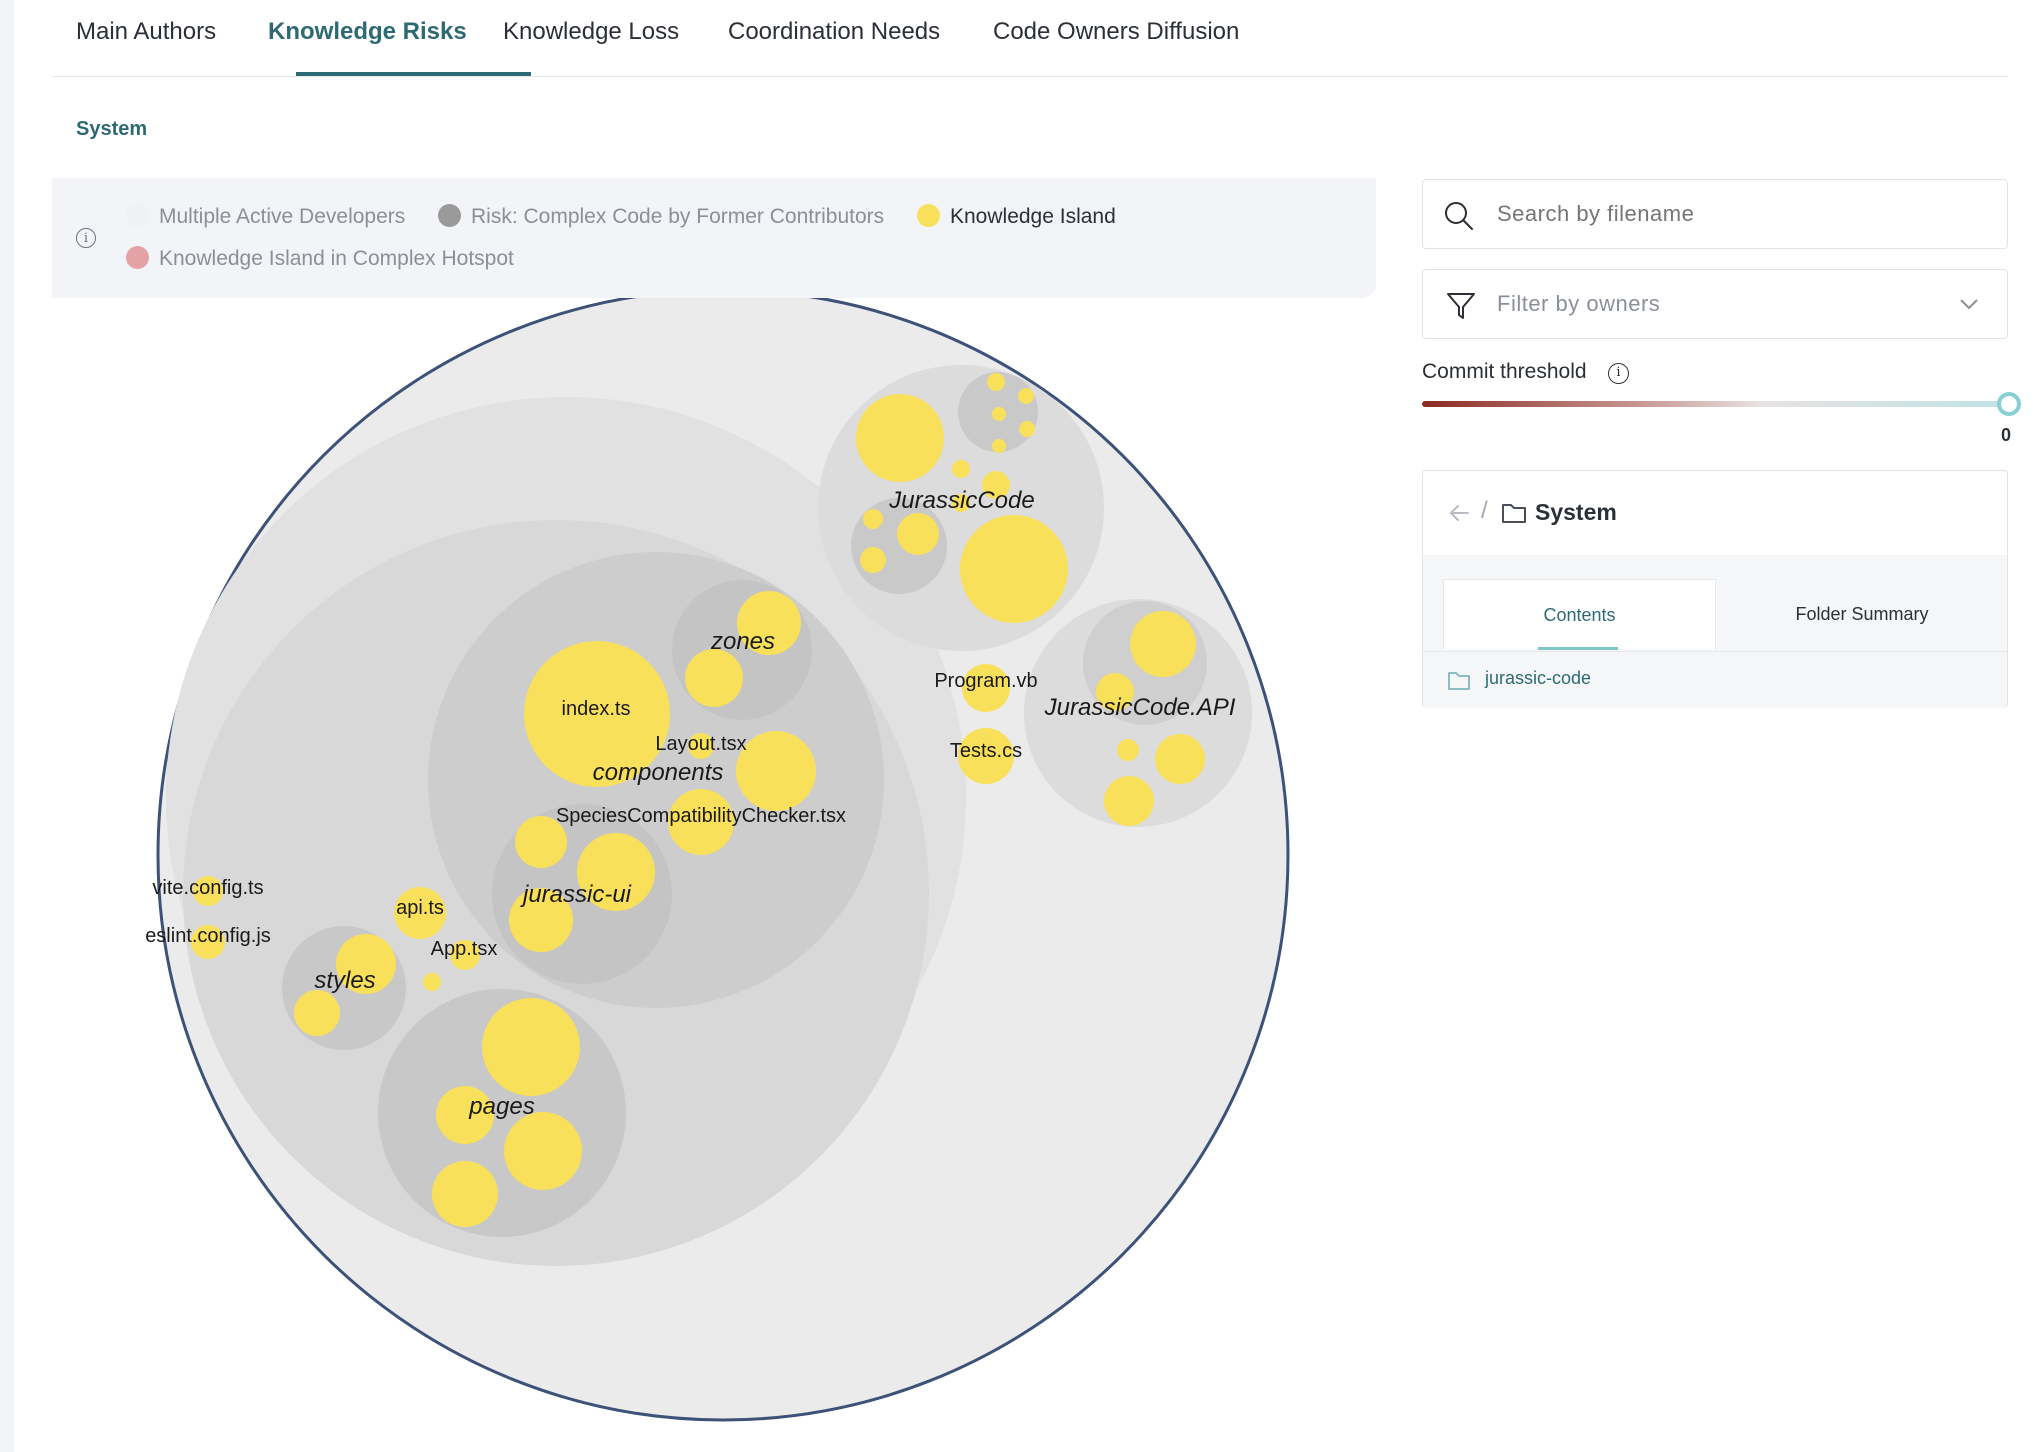  Describe the element at coordinates (1033, 216) in the screenshot. I see `legend-label: Knowledge Island` at that location.